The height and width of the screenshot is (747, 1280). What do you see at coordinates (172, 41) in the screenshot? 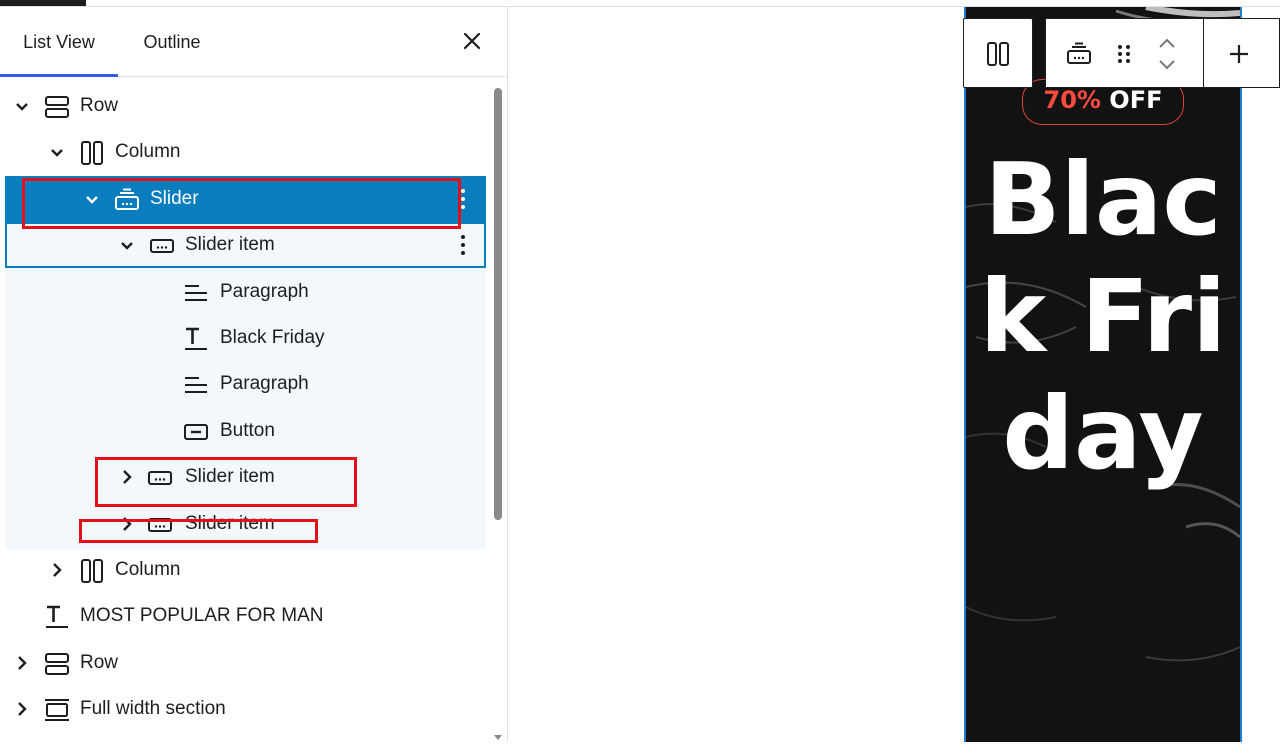
I see `tab-outline: Outline` at bounding box center [172, 41].